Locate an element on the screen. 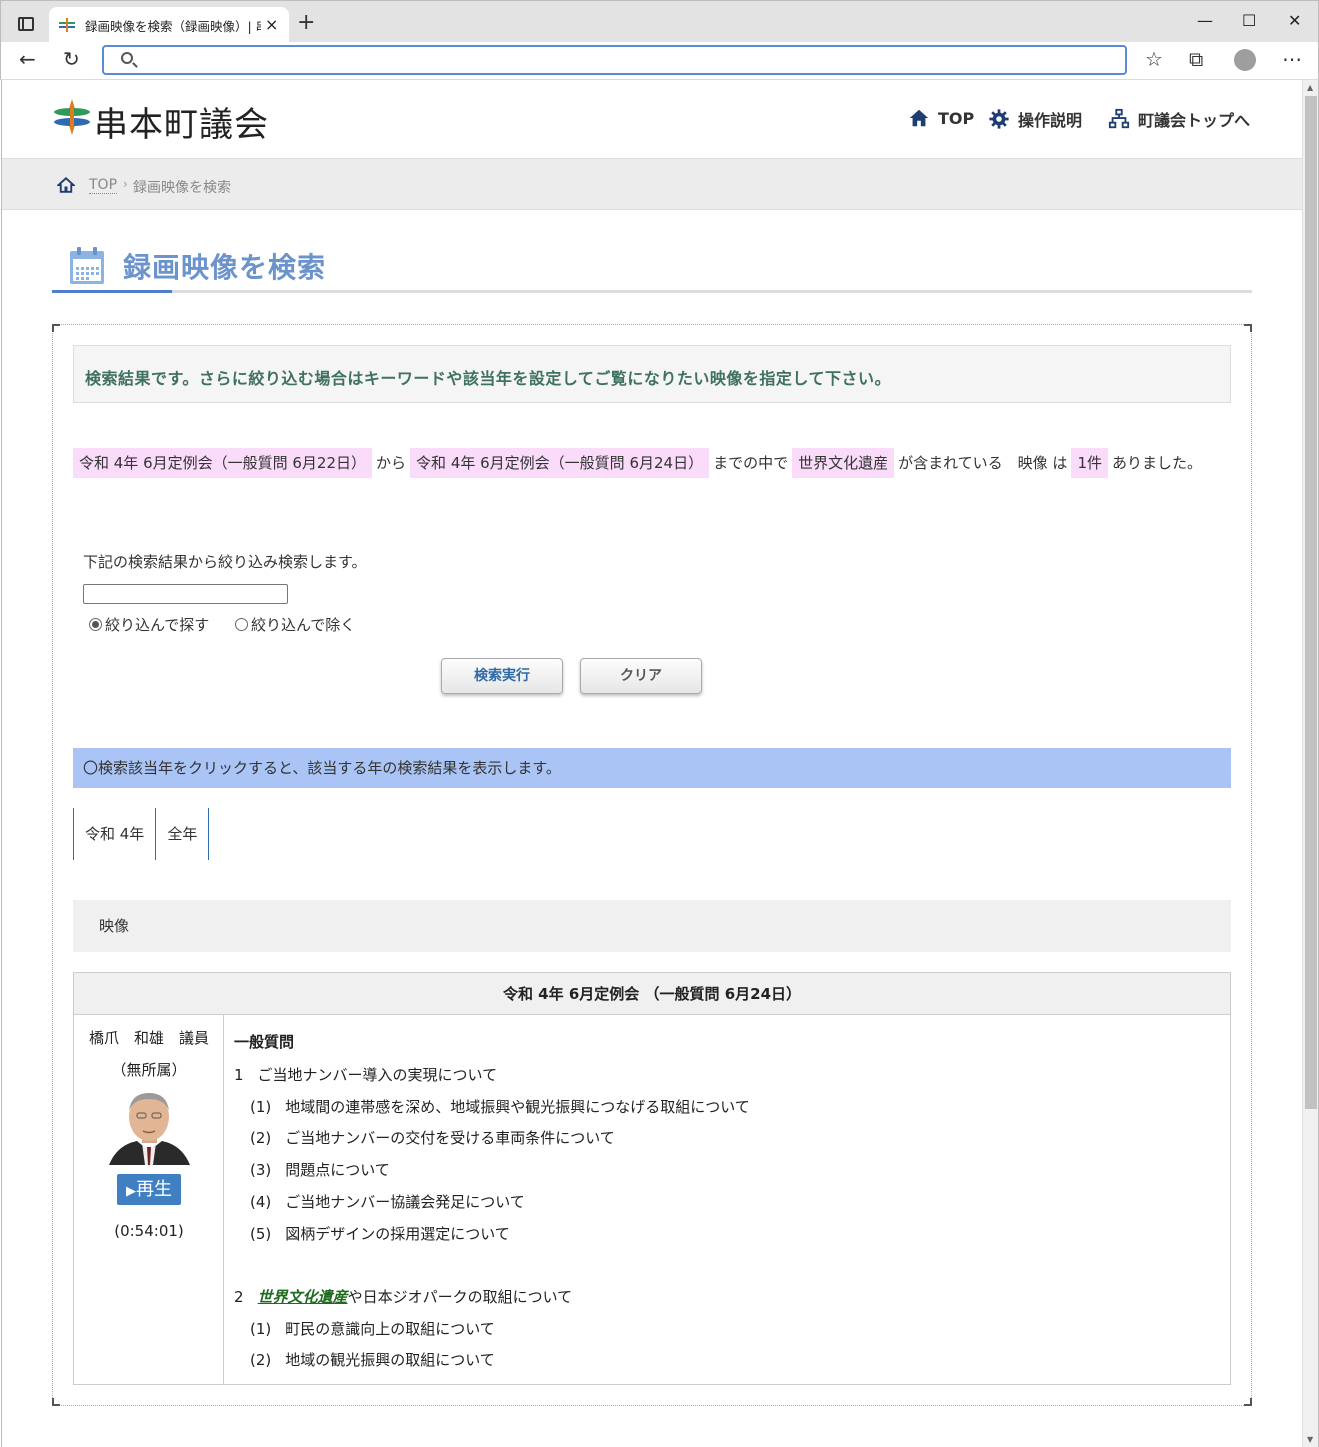 The width and height of the screenshot is (1319, 1447). video-duration: (0:54:01) is located at coordinates (149, 1231).